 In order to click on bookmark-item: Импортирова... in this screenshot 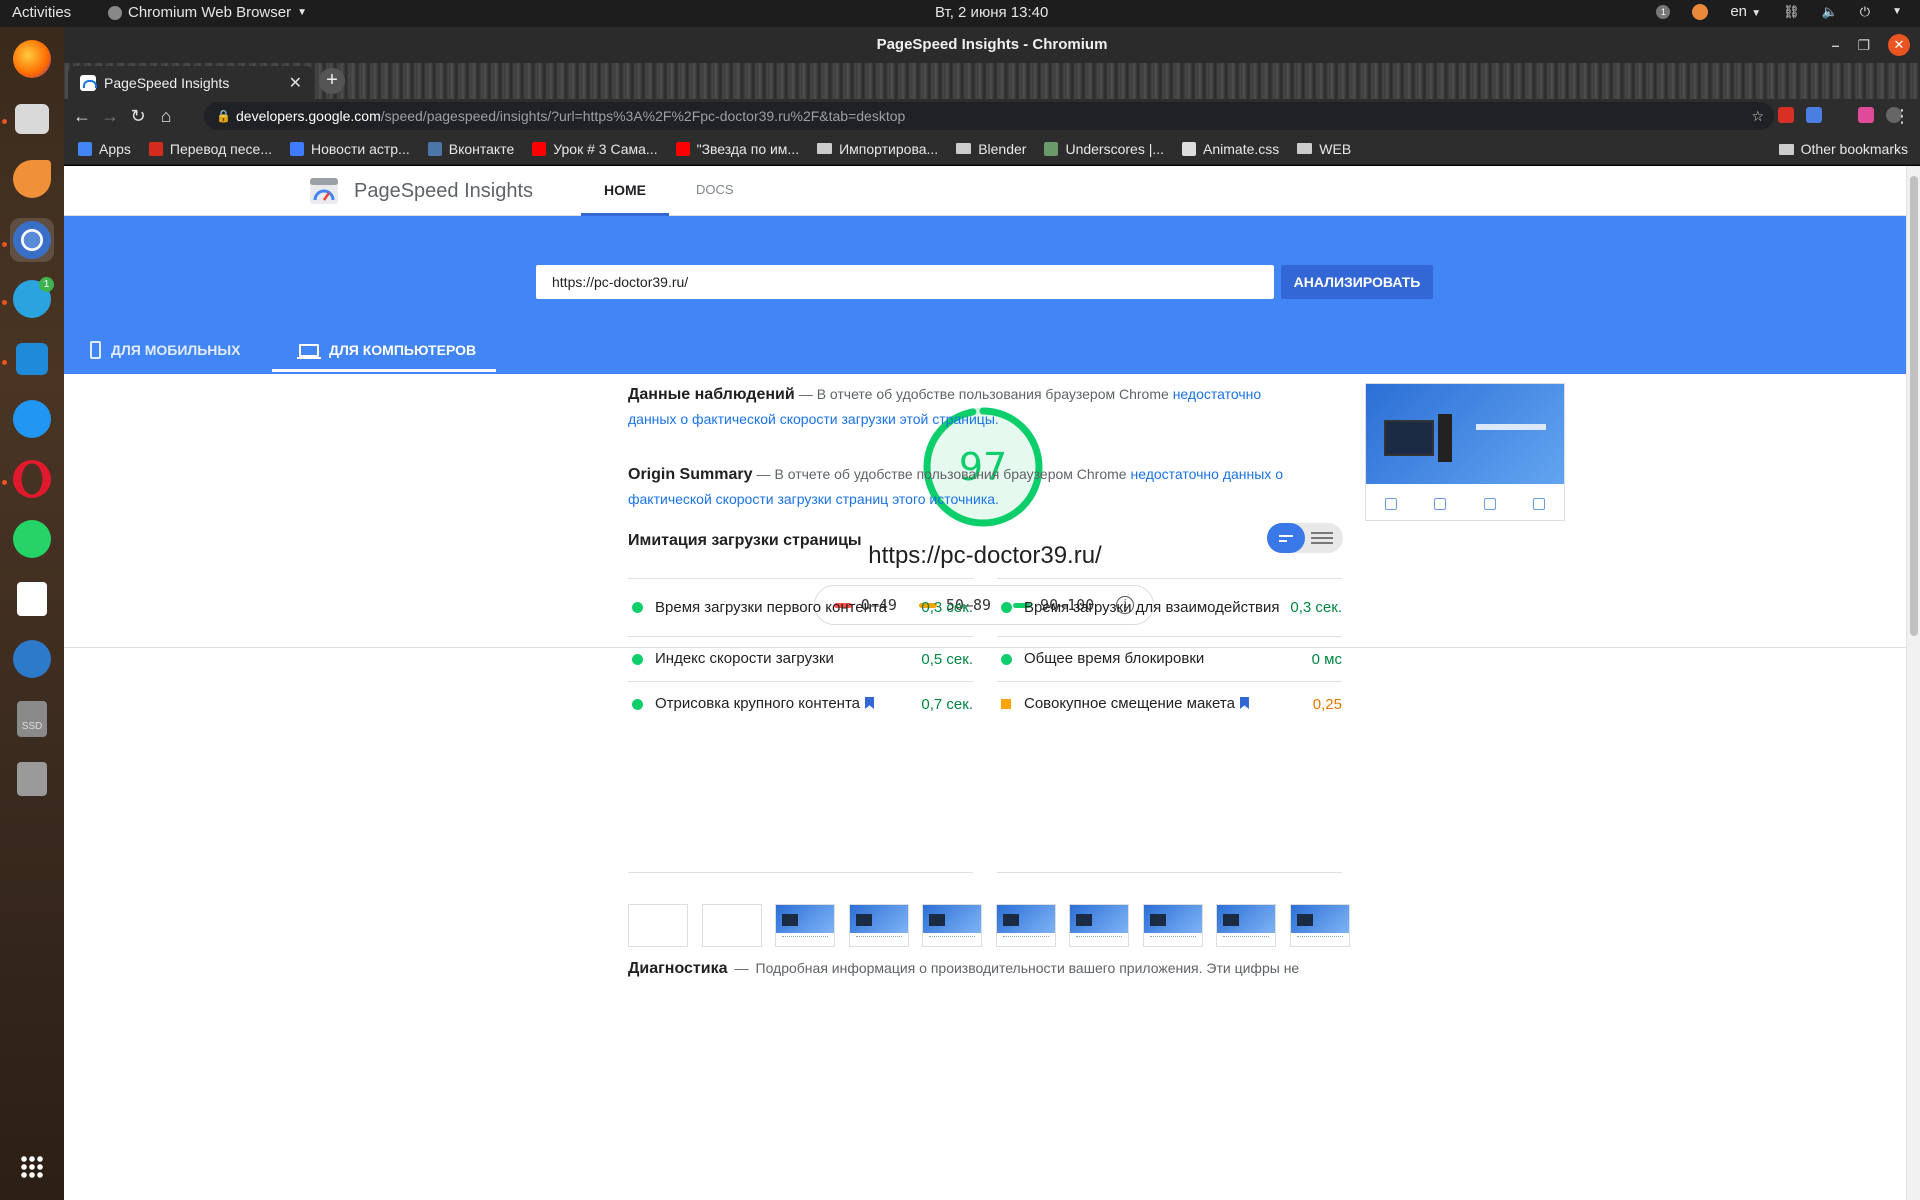, I will do `click(877, 149)`.